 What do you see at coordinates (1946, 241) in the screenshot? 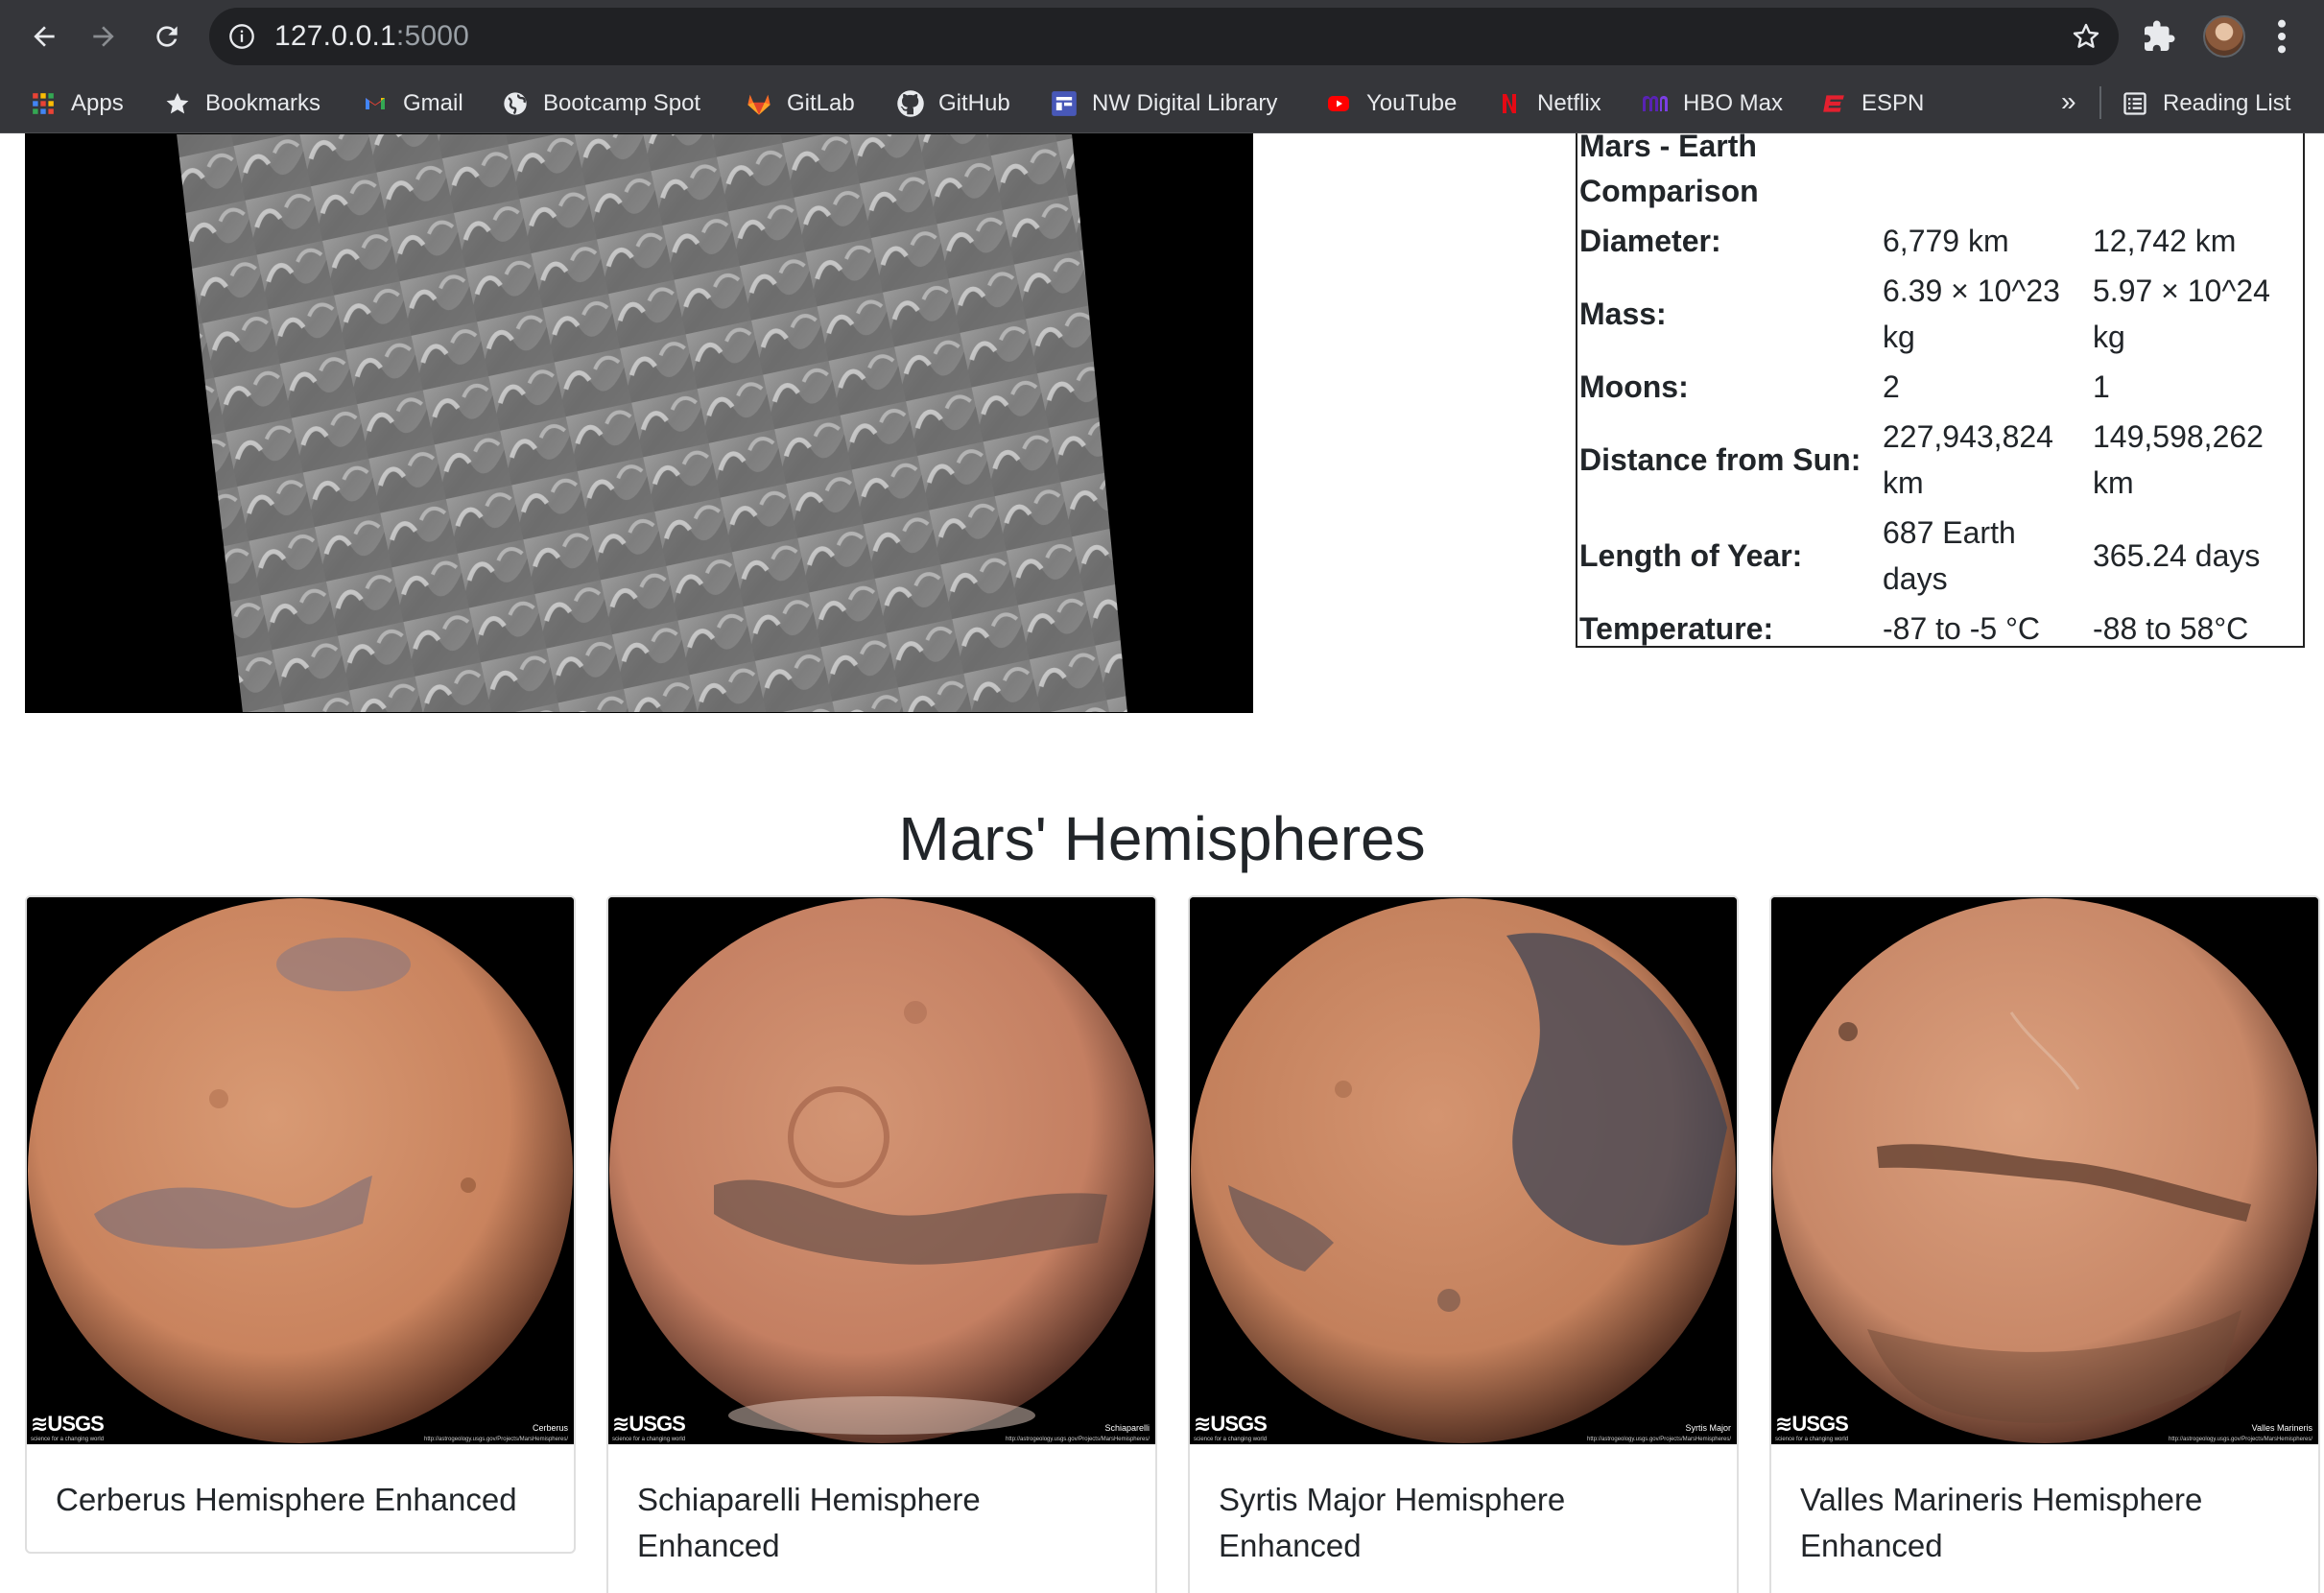
I see `fact-mars-value: 6,779 km` at bounding box center [1946, 241].